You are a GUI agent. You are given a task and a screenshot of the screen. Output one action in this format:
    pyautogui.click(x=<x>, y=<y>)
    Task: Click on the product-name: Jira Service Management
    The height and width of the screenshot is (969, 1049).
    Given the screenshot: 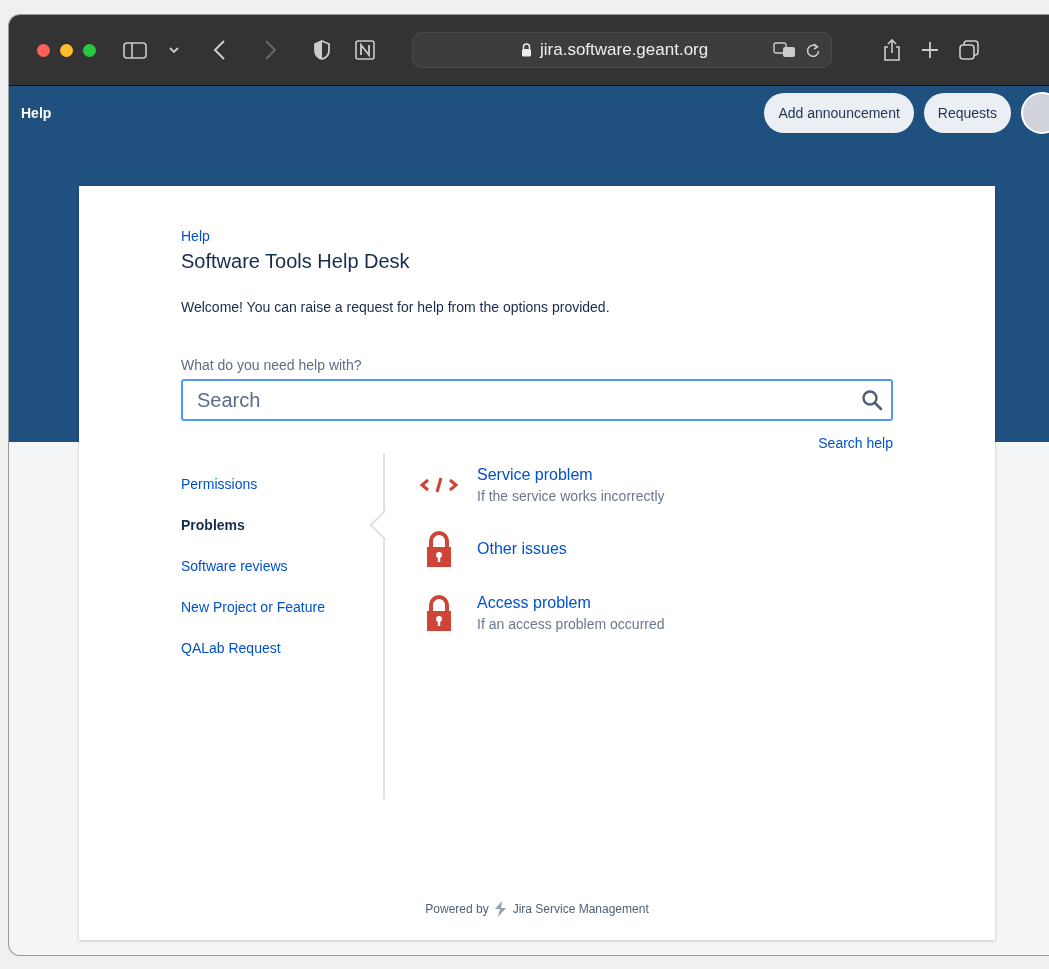 What is the action you would take?
    pyautogui.click(x=580, y=909)
    